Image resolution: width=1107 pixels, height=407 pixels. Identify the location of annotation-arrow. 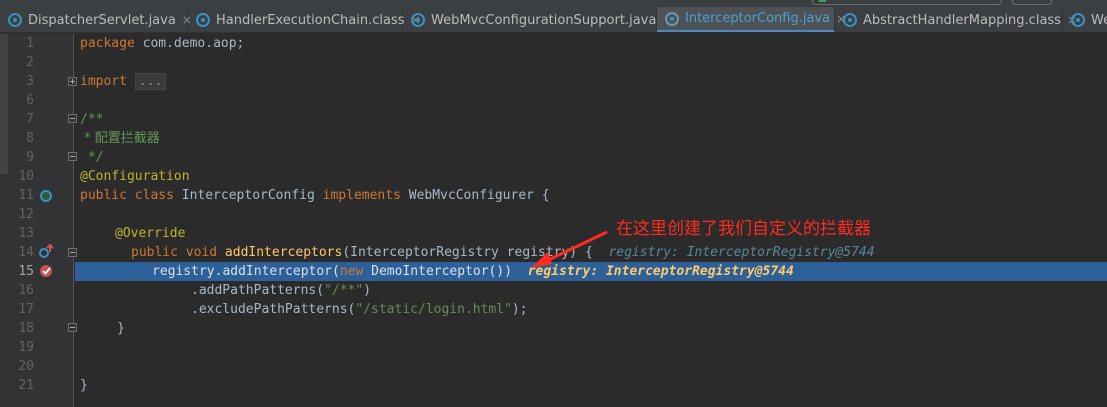
(569, 249).